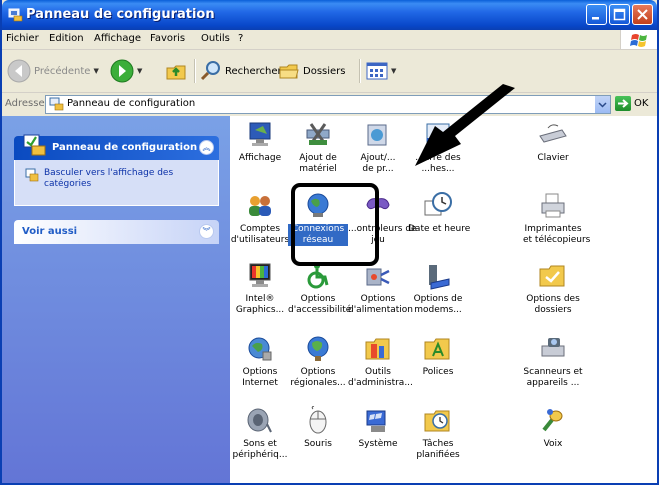  What do you see at coordinates (117, 38) in the screenshot?
I see `menu-affichage: Affichage` at bounding box center [117, 38].